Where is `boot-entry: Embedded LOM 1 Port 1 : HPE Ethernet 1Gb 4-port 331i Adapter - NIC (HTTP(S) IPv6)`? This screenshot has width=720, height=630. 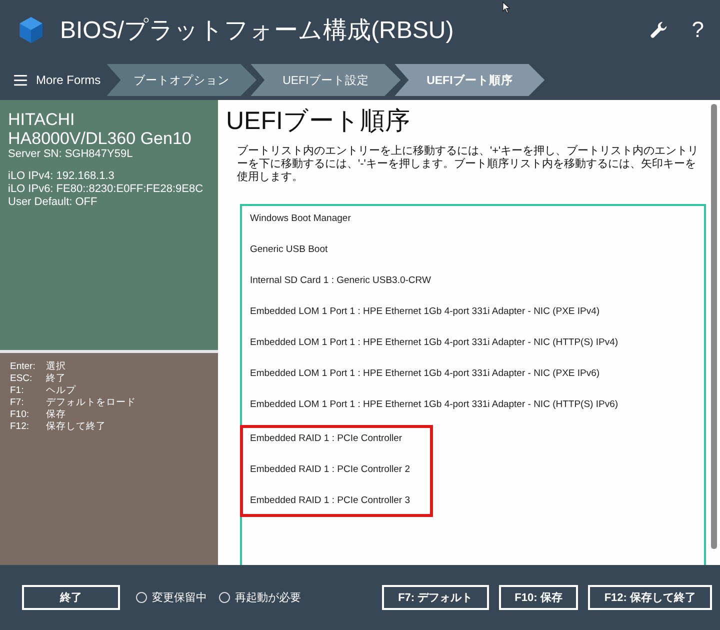
boot-entry: Embedded LOM 1 Port 1 : HPE Ethernet 1Gb 4-port 331i Adapter - NIC (HTTP(S) IPv6) is located at coordinates (473, 409).